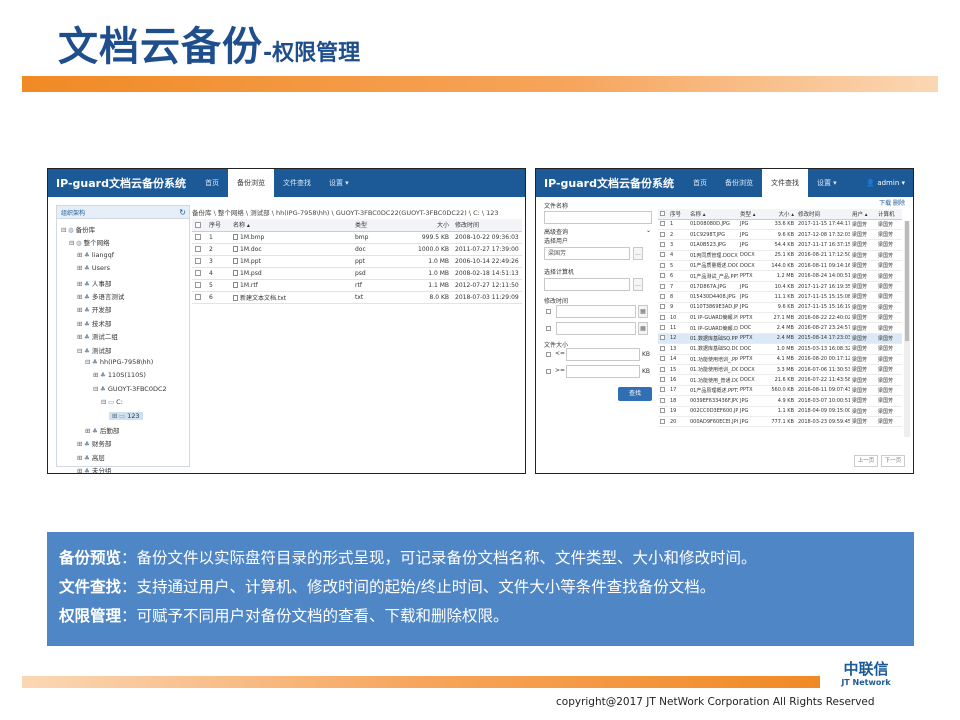  Describe the element at coordinates (357, 261) in the screenshot. I see `table-row: 3 1M.ppt ppt 1.0 MB 2006-10-14 22:49:26` at that location.